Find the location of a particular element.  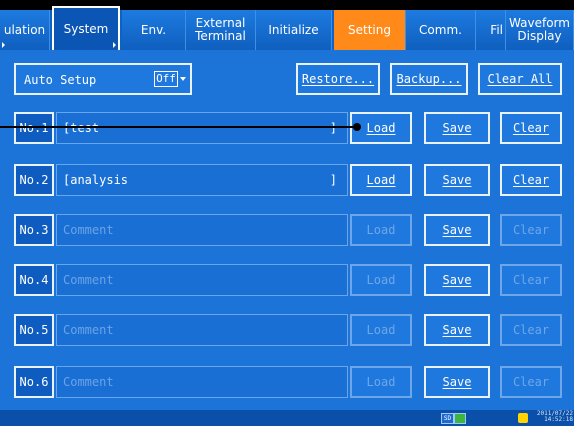

comment-field: [test] is located at coordinates (202, 128).